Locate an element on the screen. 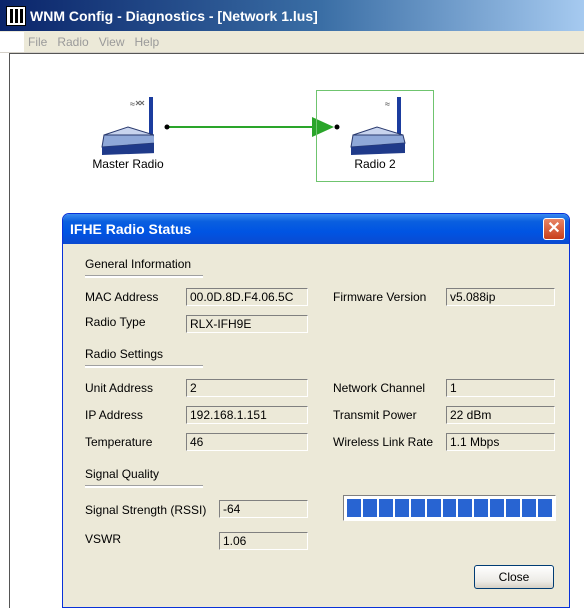  dialog-title: IFHE Radio Status is located at coordinates (131, 229).